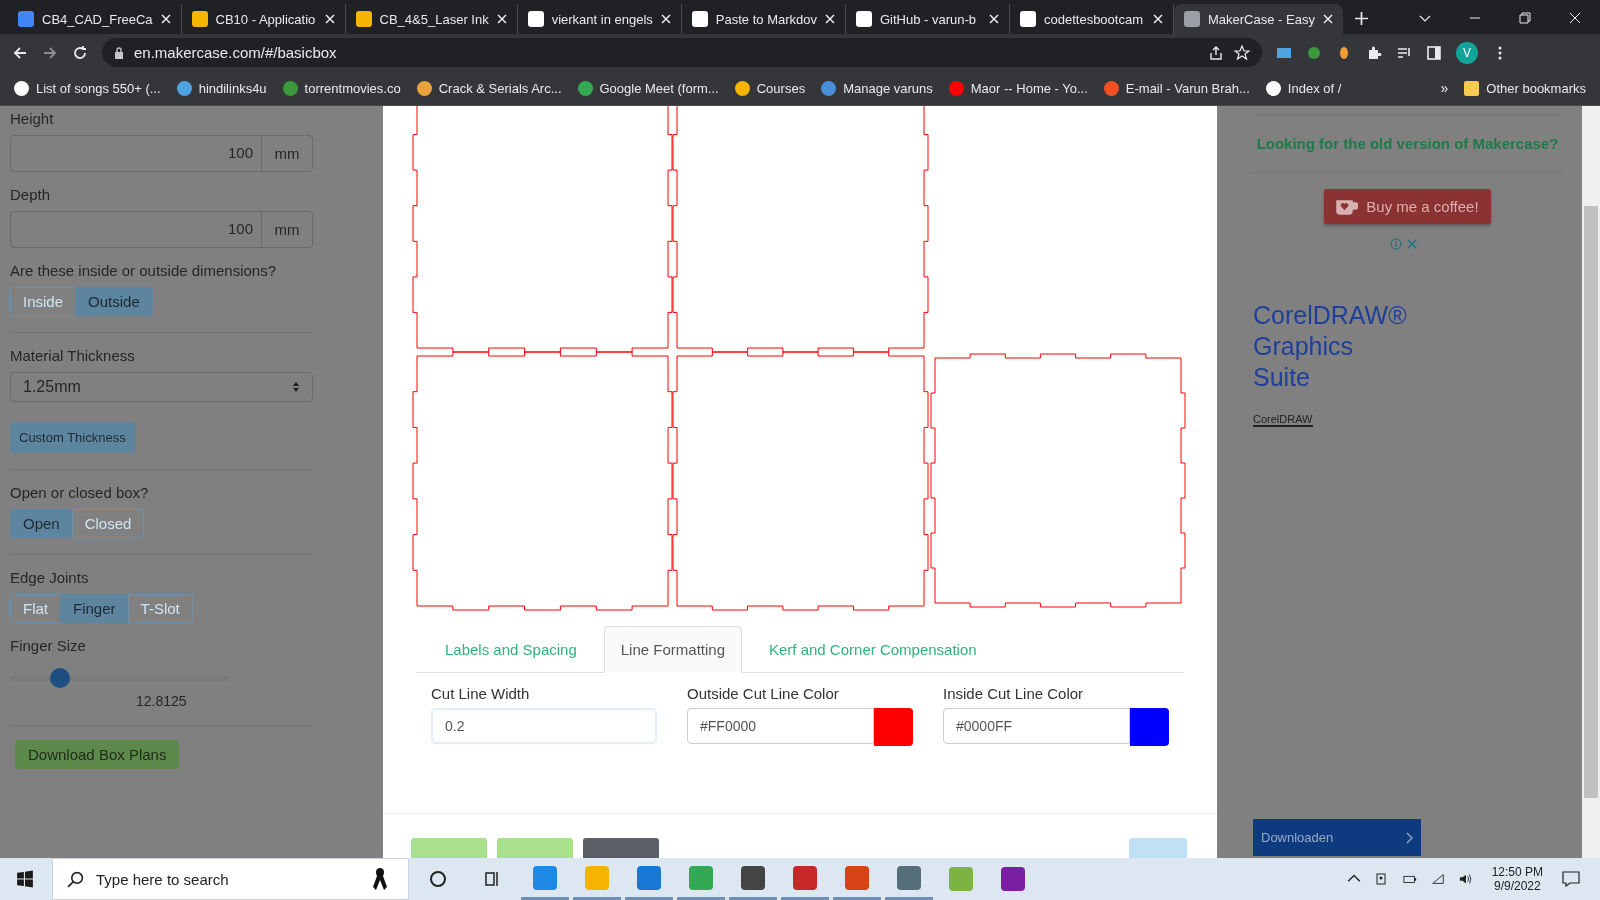  What do you see at coordinates (780, 726) in the screenshot?
I see `input-field: #FF0000` at bounding box center [780, 726].